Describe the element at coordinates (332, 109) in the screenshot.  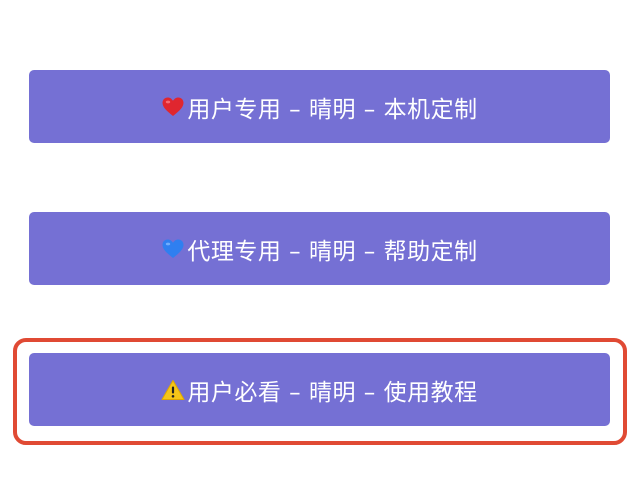
I see `user-custom-label: 用户专用 – 晴明 – 本机定制` at that location.